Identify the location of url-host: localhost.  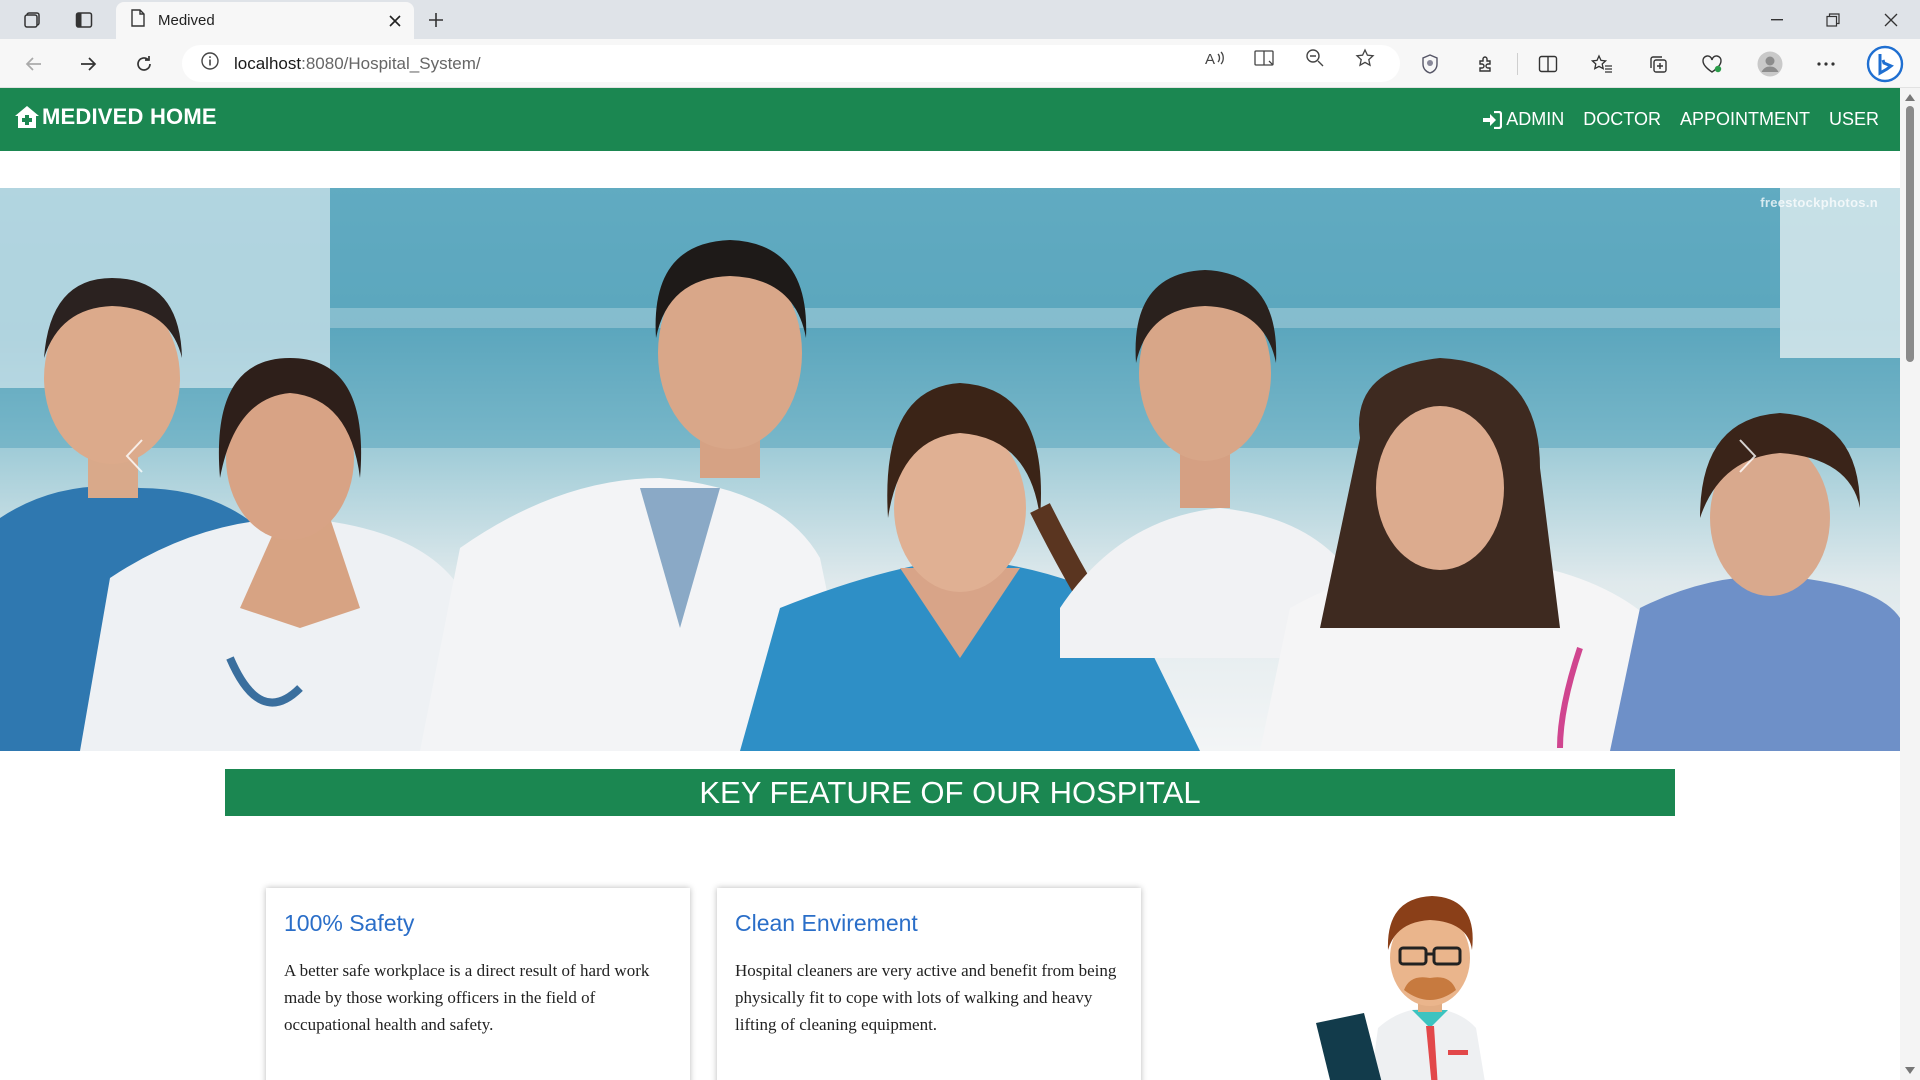
(268, 63).